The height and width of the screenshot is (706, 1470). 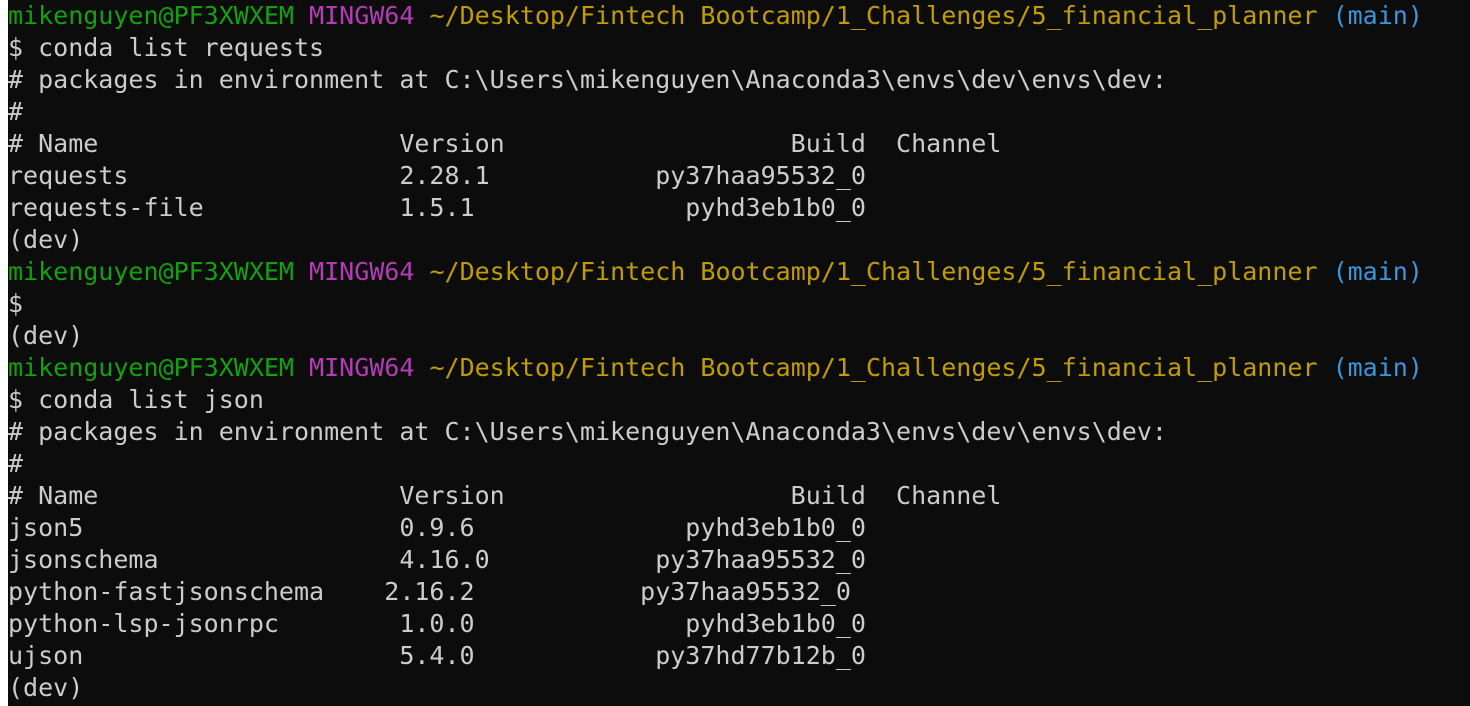 I want to click on background-window-edge, so click(x=4, y=353).